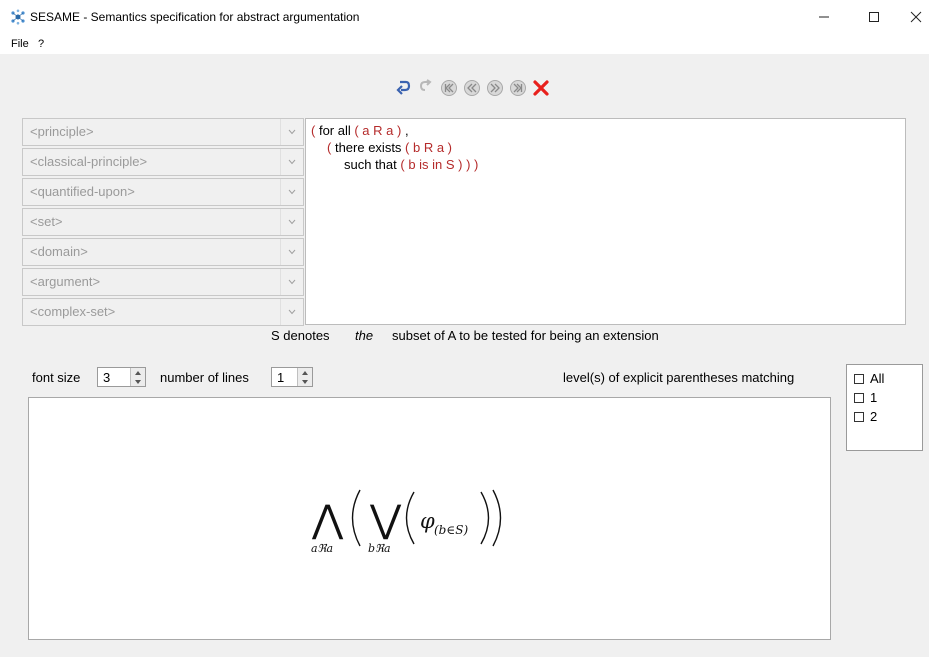 The height and width of the screenshot is (657, 929). I want to click on big-wedge-icon: ⋀, so click(327, 519).